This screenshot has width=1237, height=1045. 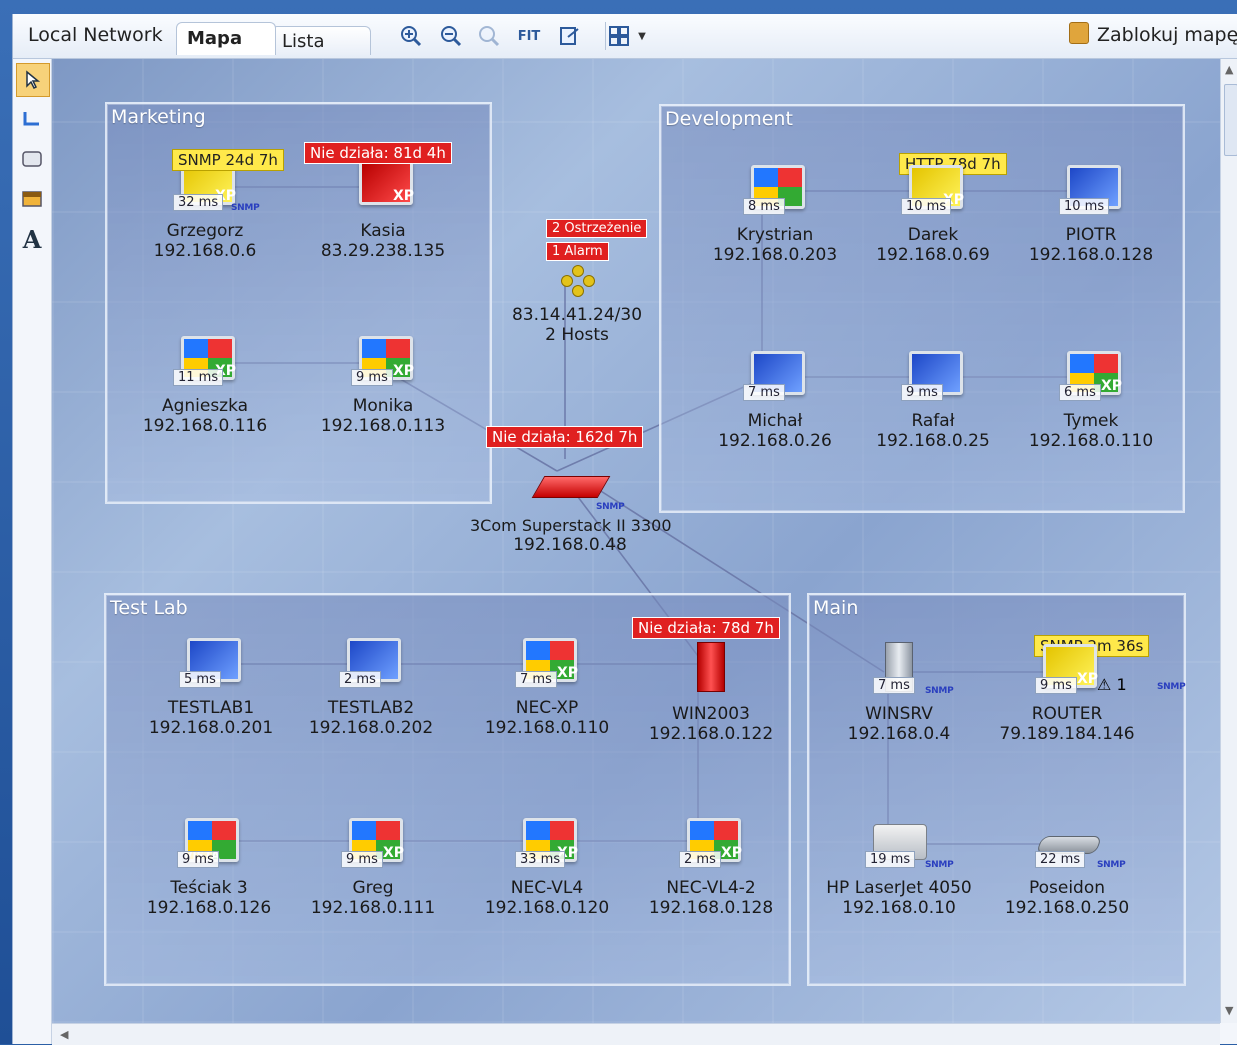 I want to click on status-badge: Nie działa: 162d 7h, so click(x=565, y=437).